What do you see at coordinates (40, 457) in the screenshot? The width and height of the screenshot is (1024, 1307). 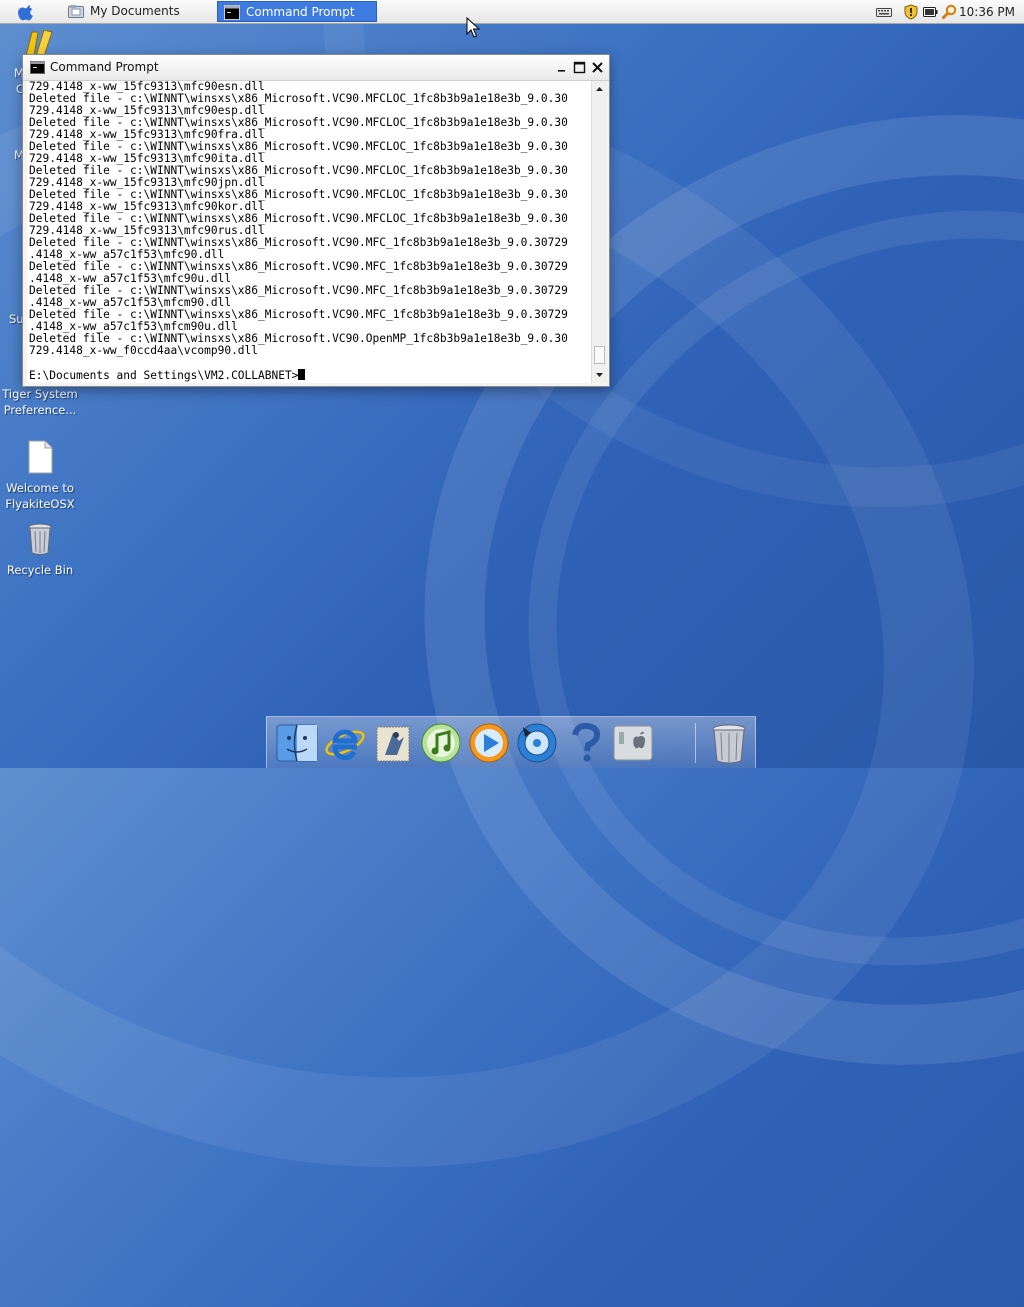 I see `document-icon` at bounding box center [40, 457].